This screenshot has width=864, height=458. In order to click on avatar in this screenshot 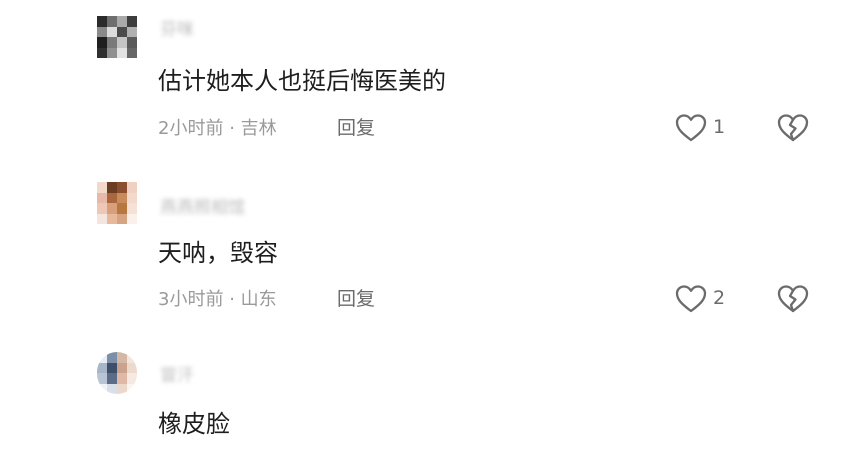, I will do `click(117, 373)`.